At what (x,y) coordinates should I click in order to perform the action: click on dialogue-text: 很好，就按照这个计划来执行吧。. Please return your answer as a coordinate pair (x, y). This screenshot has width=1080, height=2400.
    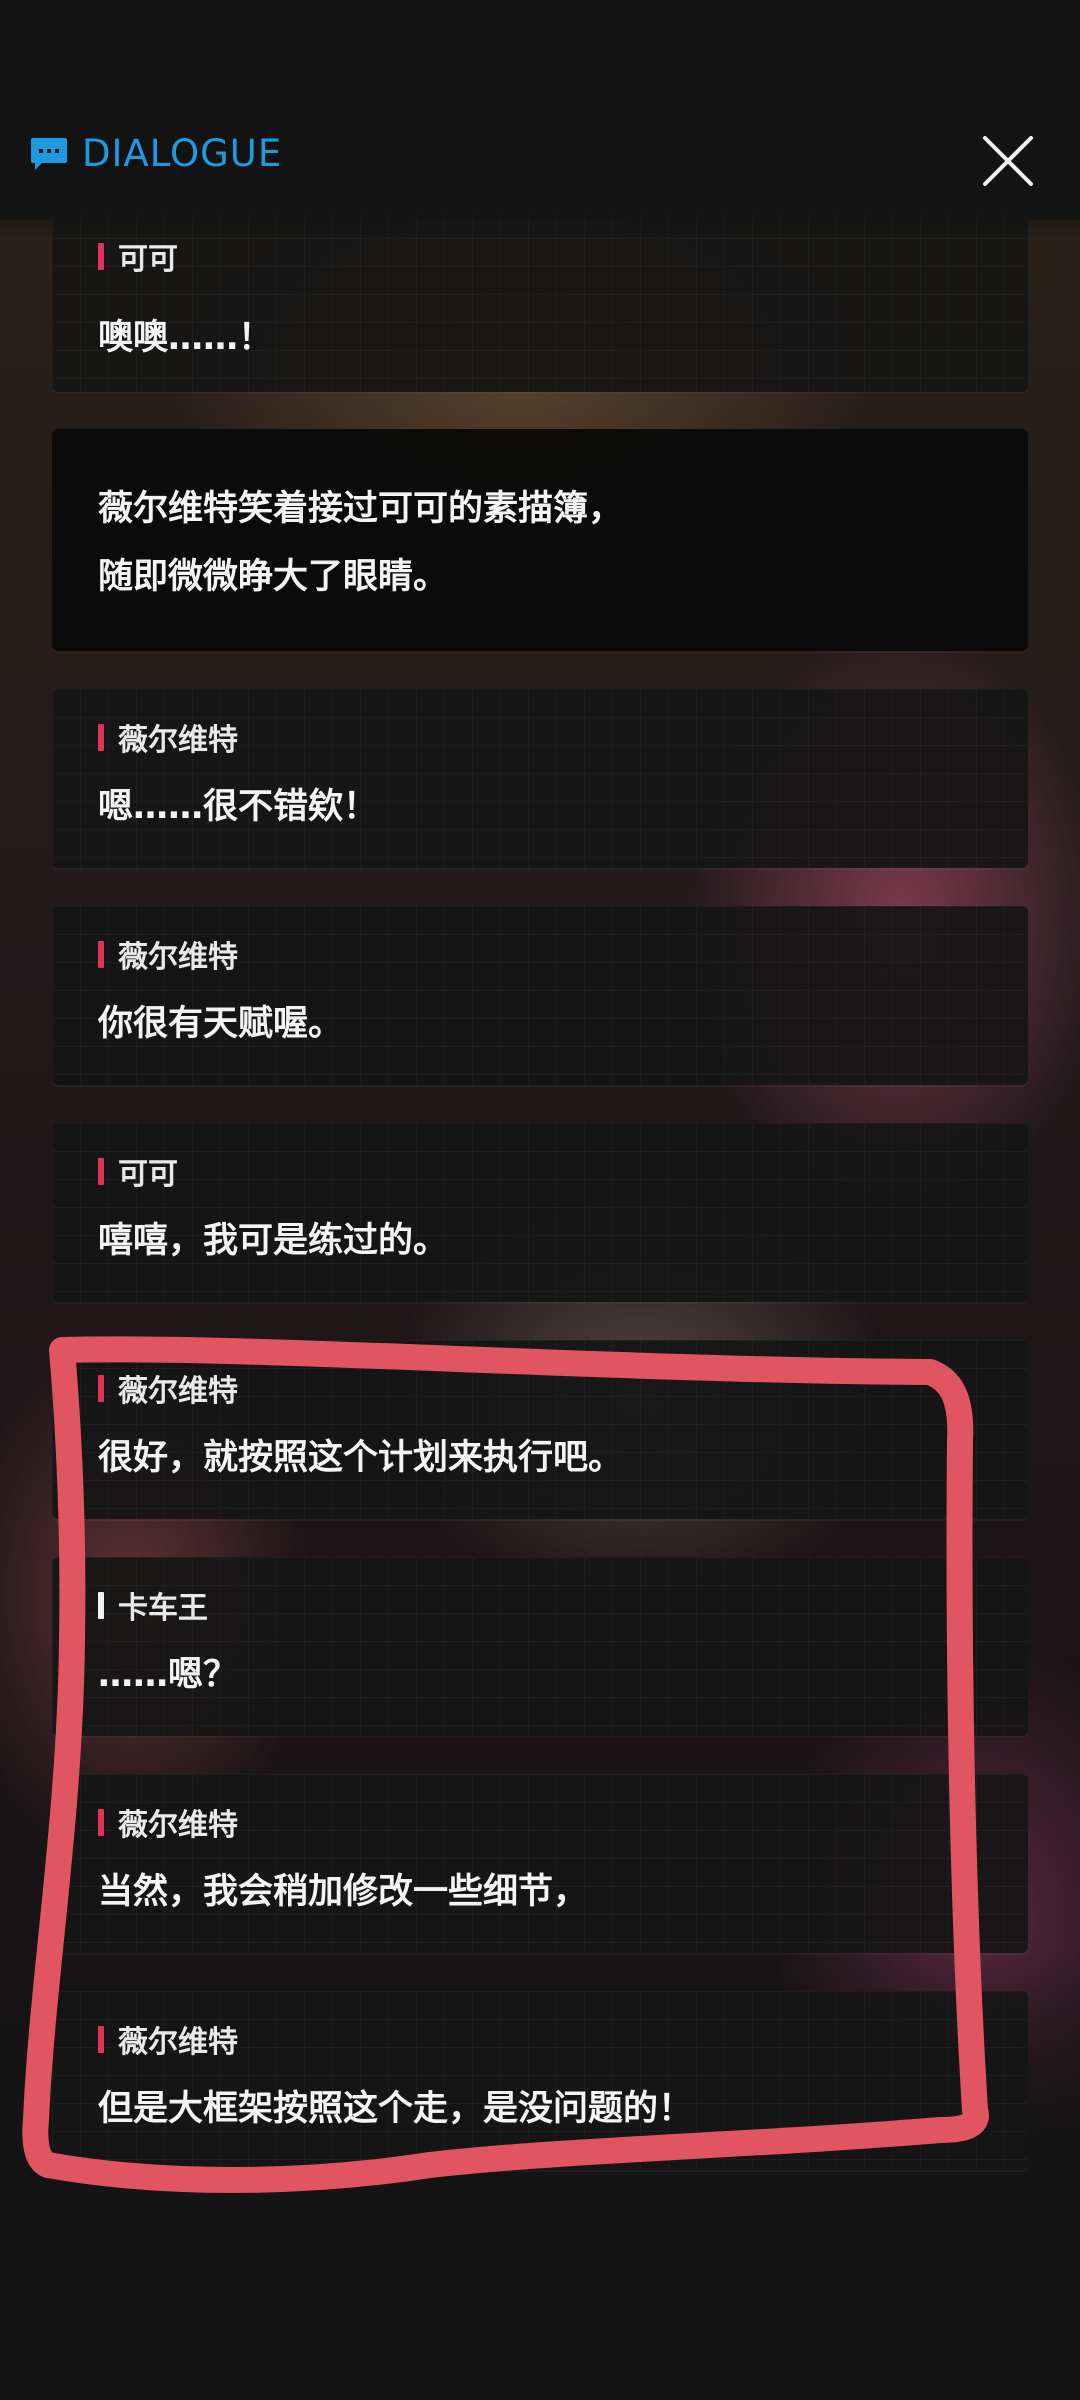
    Looking at the image, I should click on (361, 1458).